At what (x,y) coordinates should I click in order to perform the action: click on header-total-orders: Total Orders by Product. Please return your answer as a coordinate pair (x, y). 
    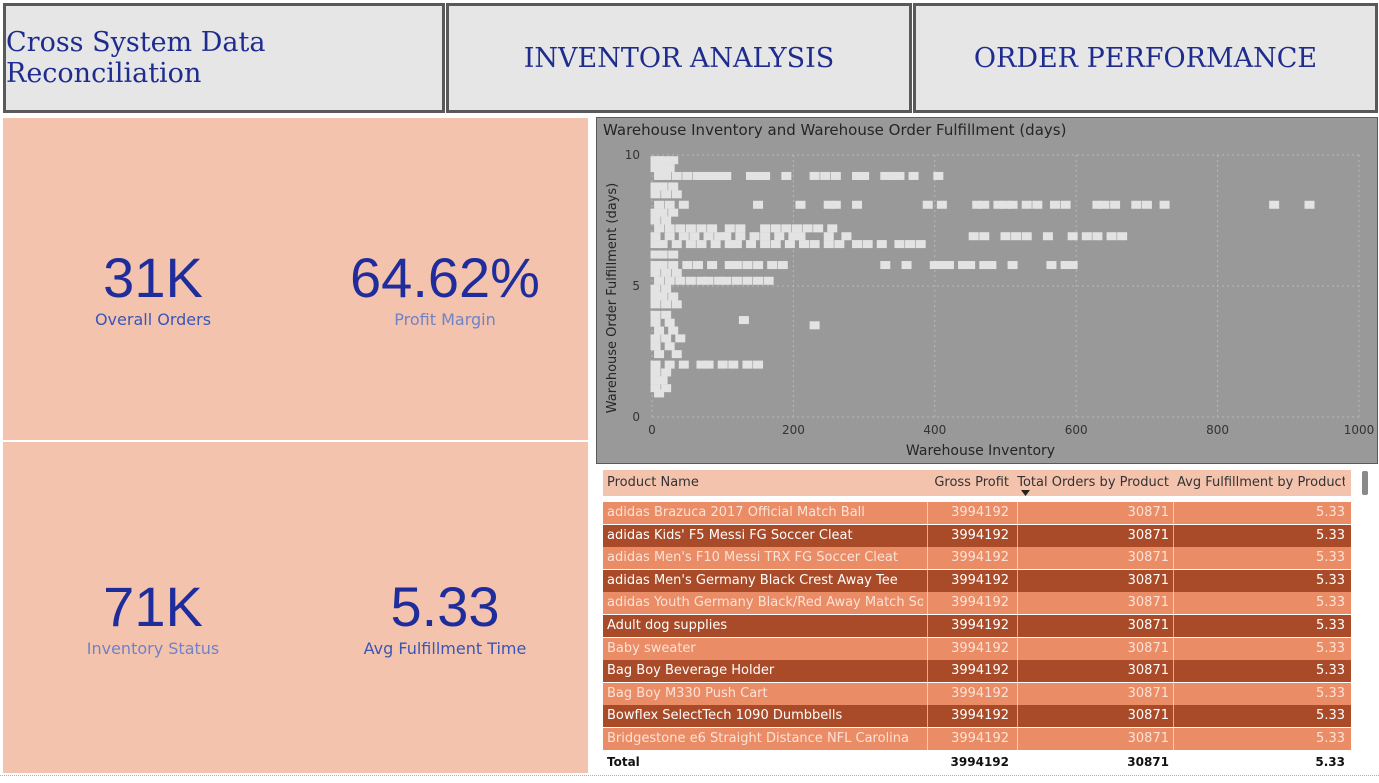
    Looking at the image, I should click on (1092, 483).